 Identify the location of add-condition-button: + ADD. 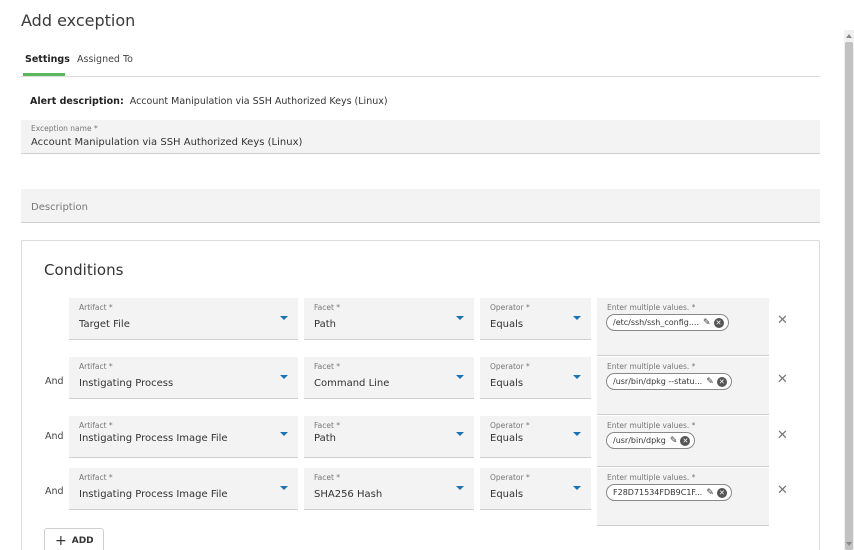
(74, 539).